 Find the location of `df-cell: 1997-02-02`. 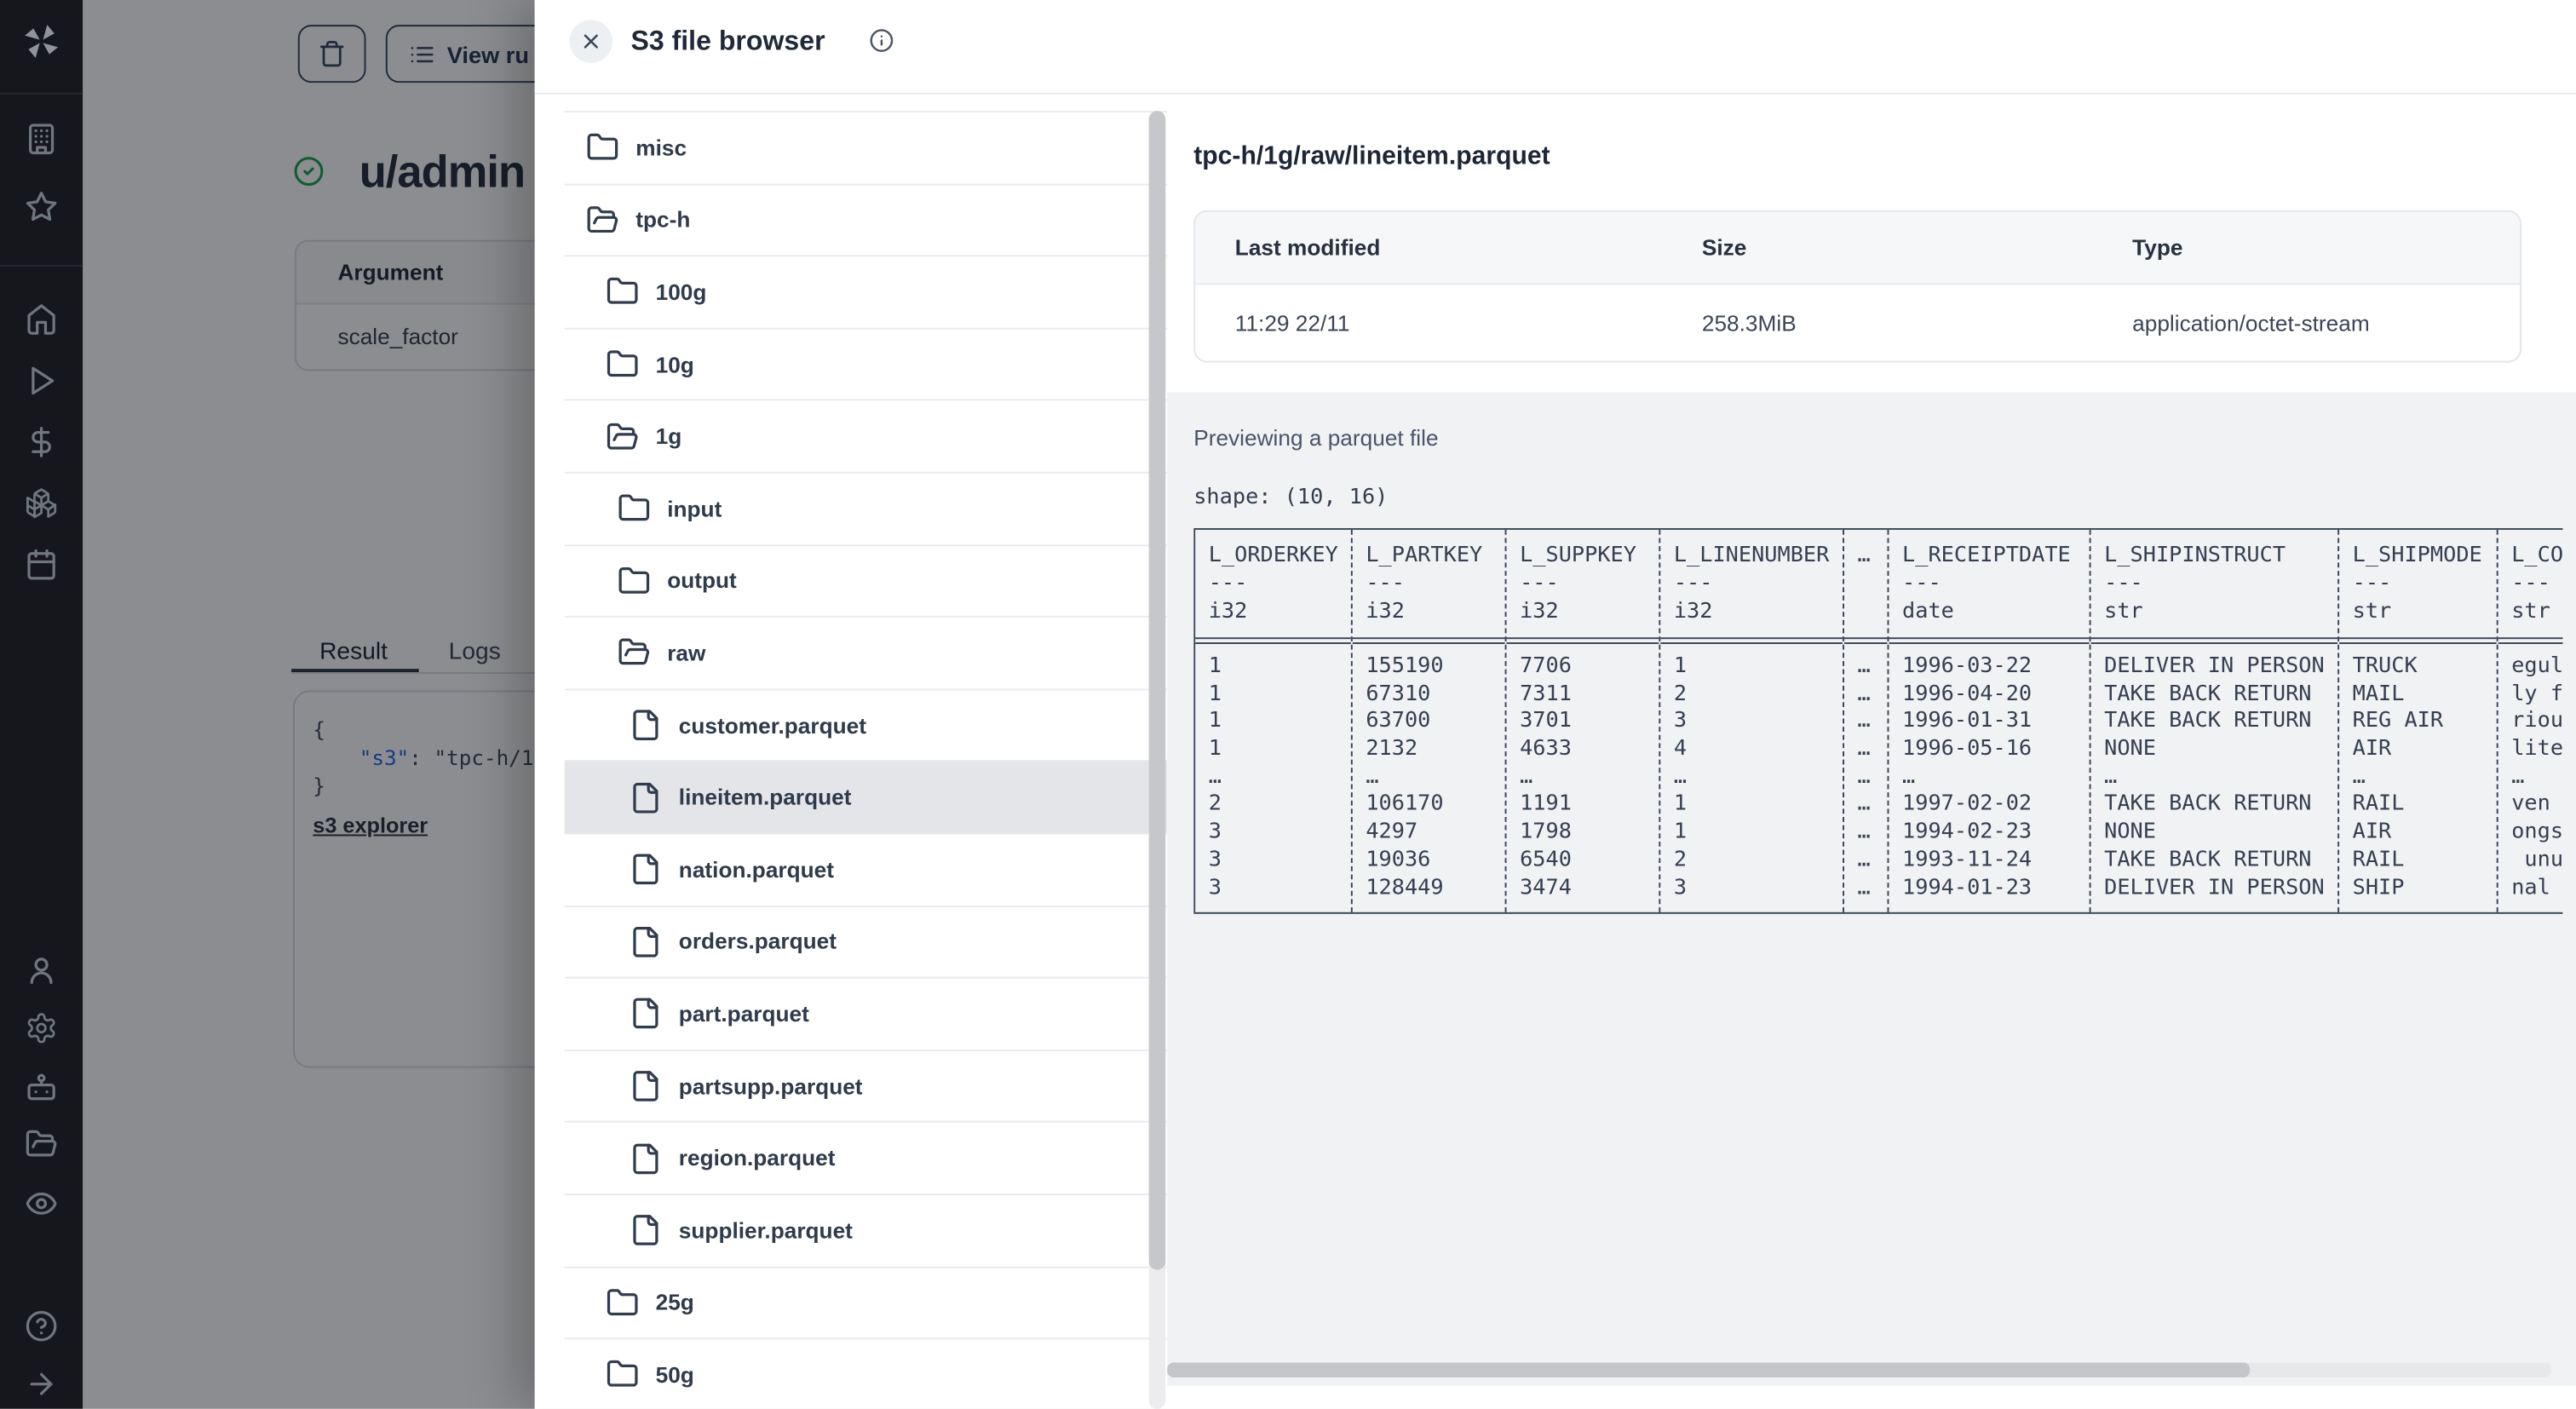

df-cell: 1997-02-02 is located at coordinates (1968, 804).